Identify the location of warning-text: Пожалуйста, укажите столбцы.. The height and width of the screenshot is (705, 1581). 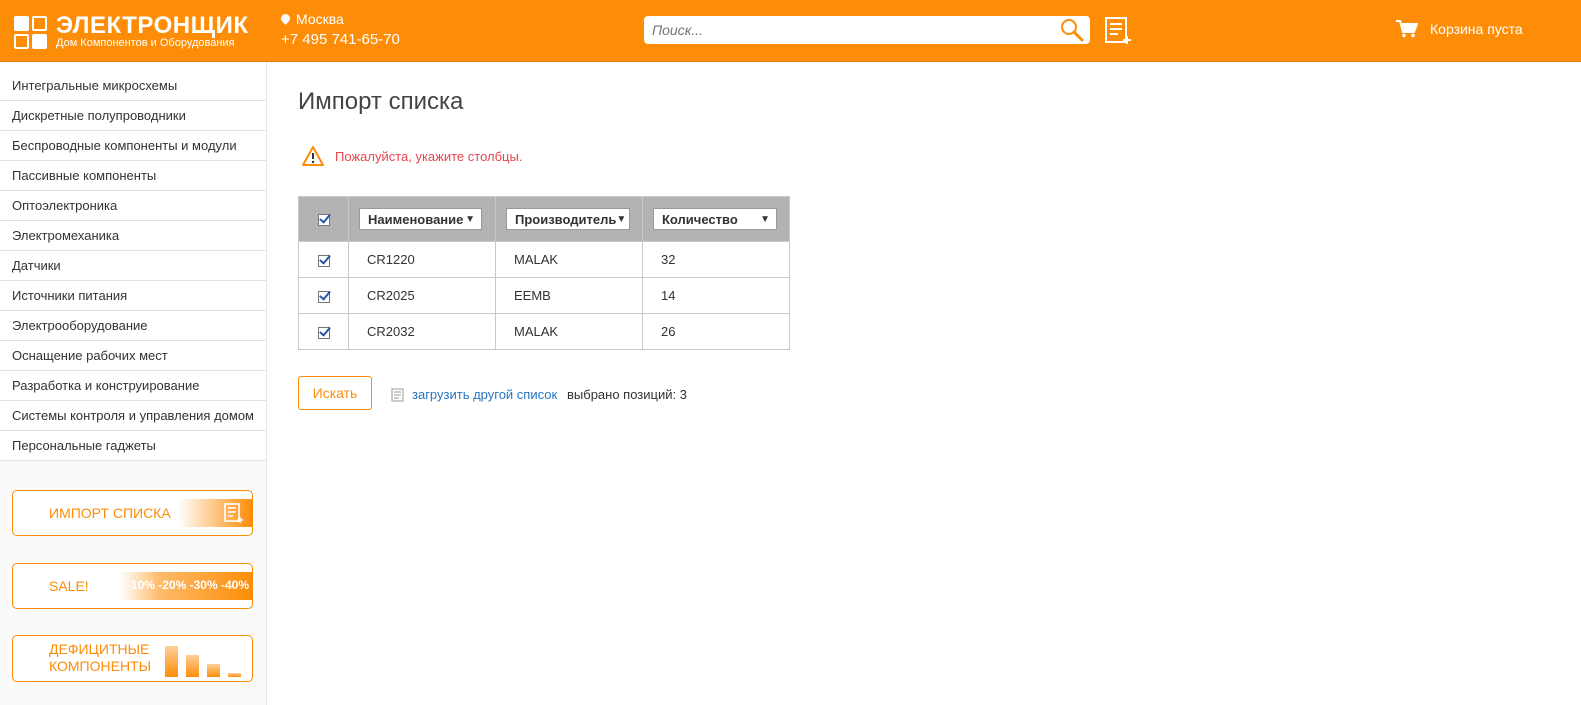
(429, 156).